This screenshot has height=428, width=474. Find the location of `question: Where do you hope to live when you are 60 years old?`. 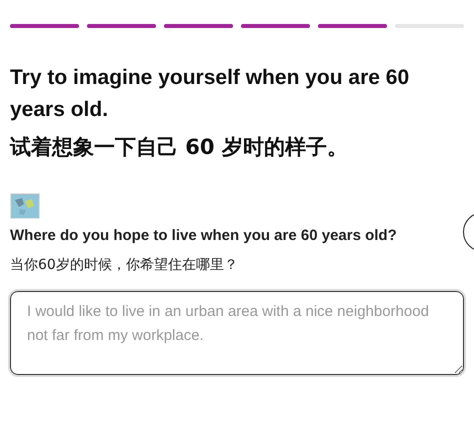

question: Where do you hope to live when you are 60 years old? is located at coordinates (204, 236).